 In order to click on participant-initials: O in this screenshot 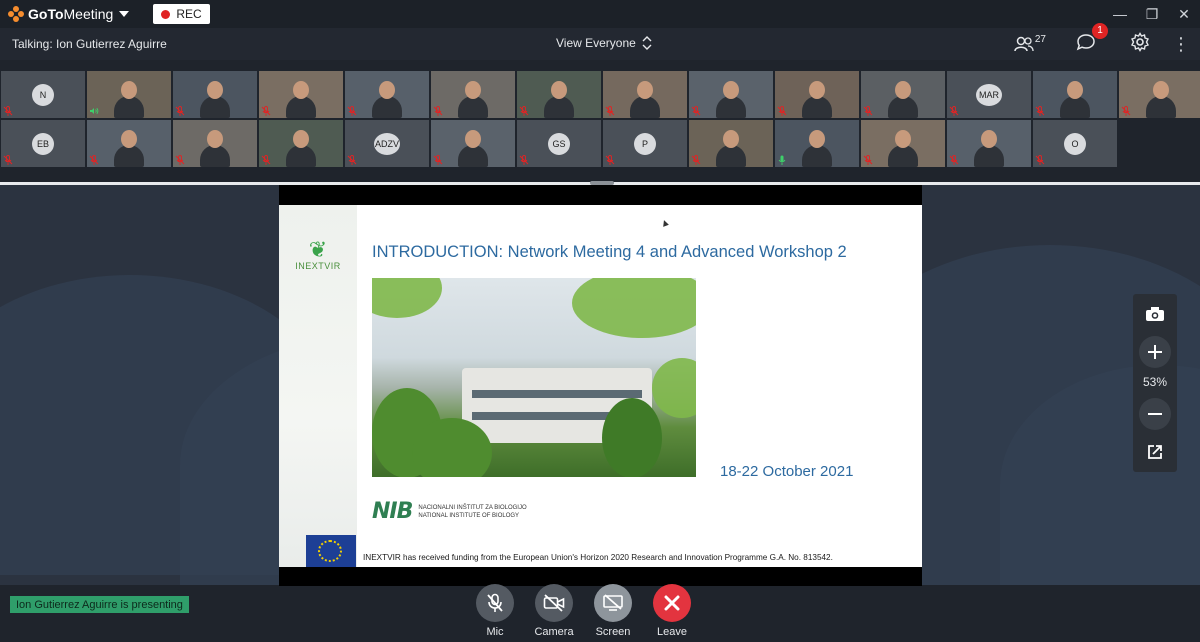, I will do `click(1075, 143)`.